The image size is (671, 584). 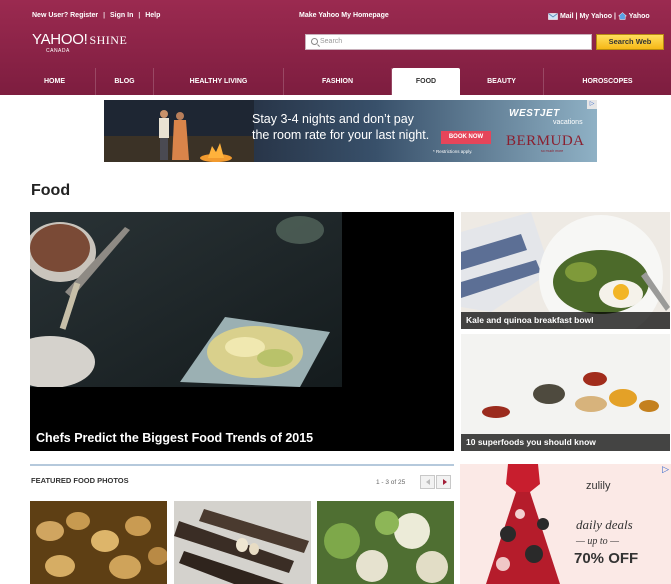 What do you see at coordinates (344, 15) in the screenshot?
I see `make-homepage-link: Make Yahoo My Homepage` at bounding box center [344, 15].